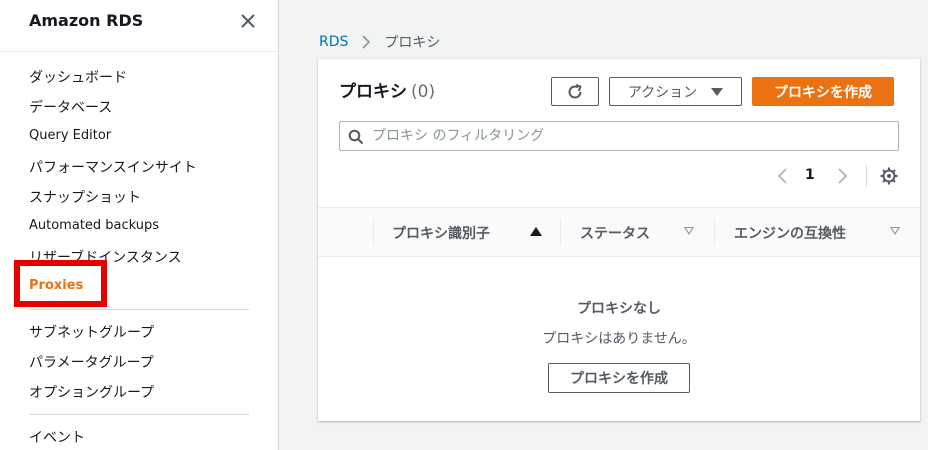  Describe the element at coordinates (536, 231) in the screenshot. I see `sort-ascending-icon` at that location.